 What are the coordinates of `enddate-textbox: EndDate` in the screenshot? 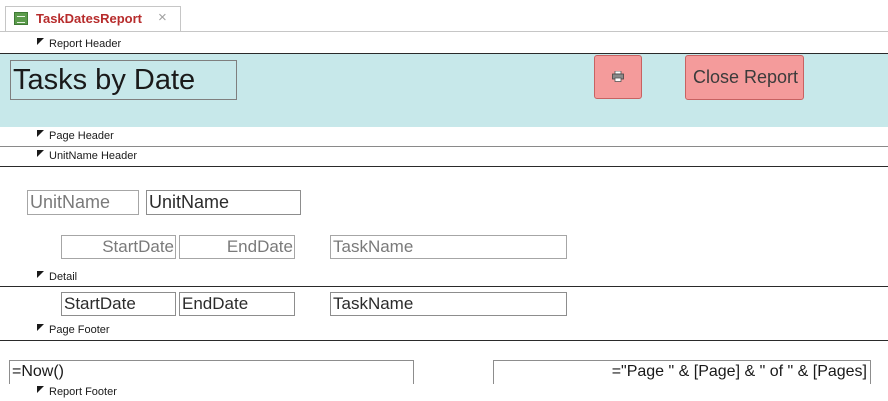 It's located at (237, 304).